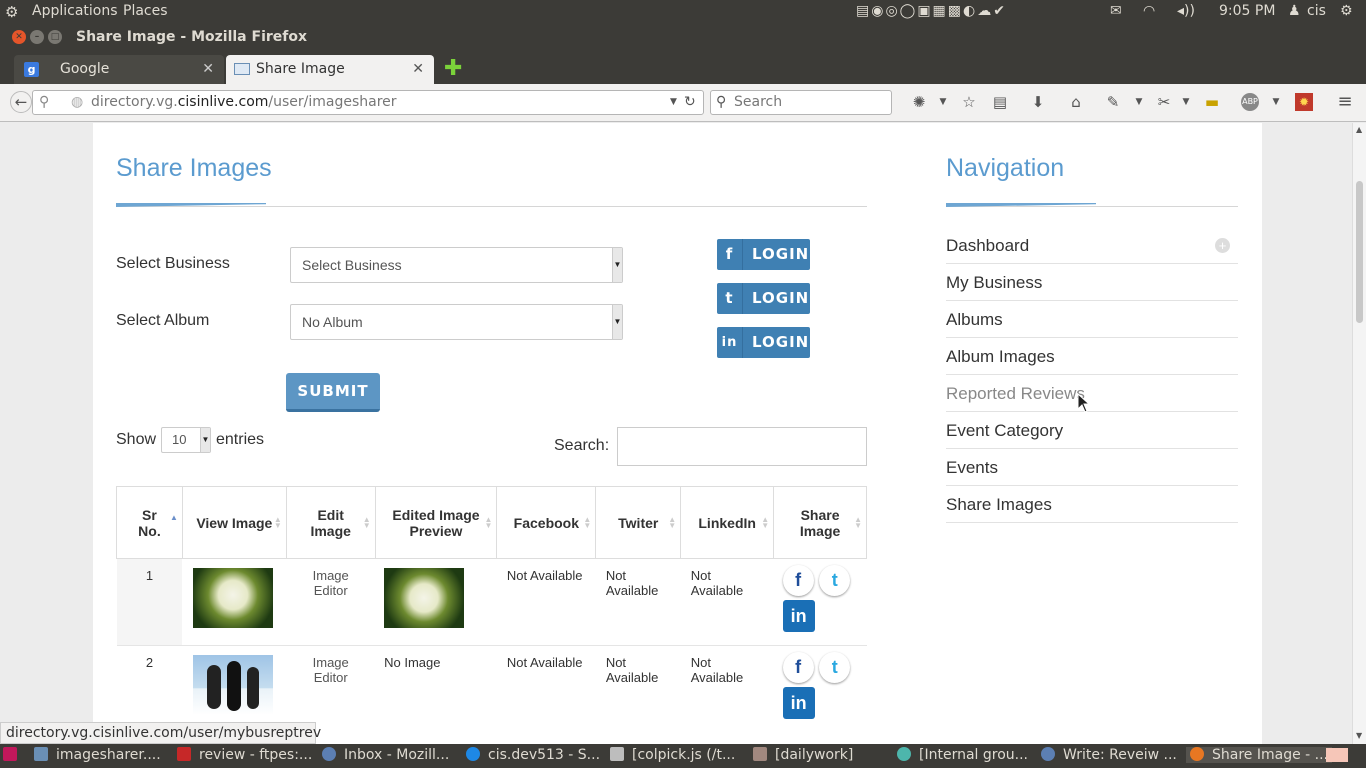 The image size is (1366, 768). Describe the element at coordinates (44, 102) in the screenshot. I see `site-identity-icon: ⚲` at that location.